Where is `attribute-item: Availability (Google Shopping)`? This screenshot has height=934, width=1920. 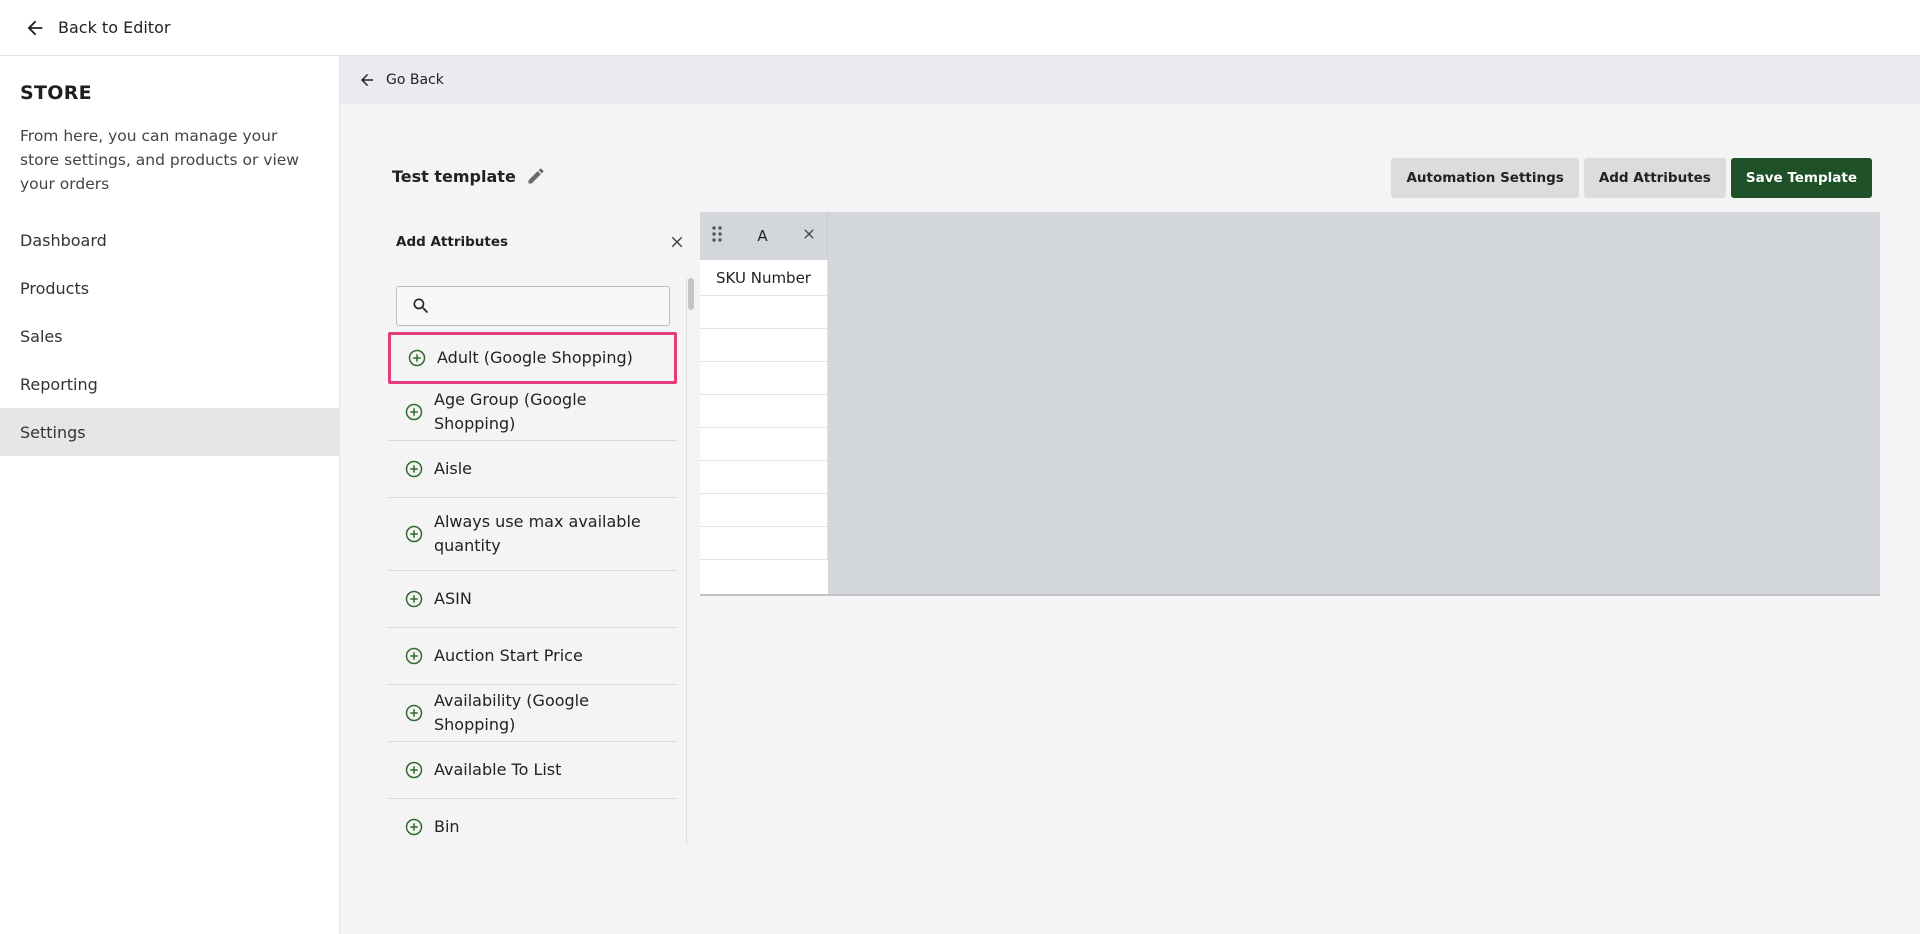 attribute-item: Availability (Google Shopping) is located at coordinates (532, 713).